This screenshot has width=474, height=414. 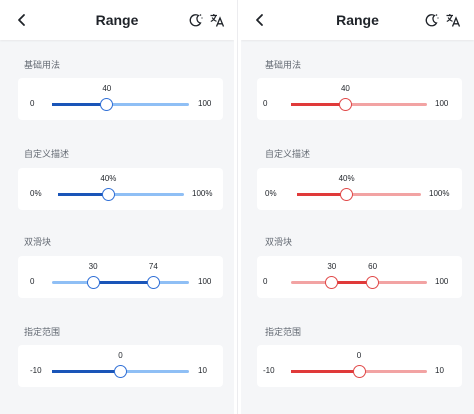 I want to click on range-value-label: 60, so click(x=373, y=266).